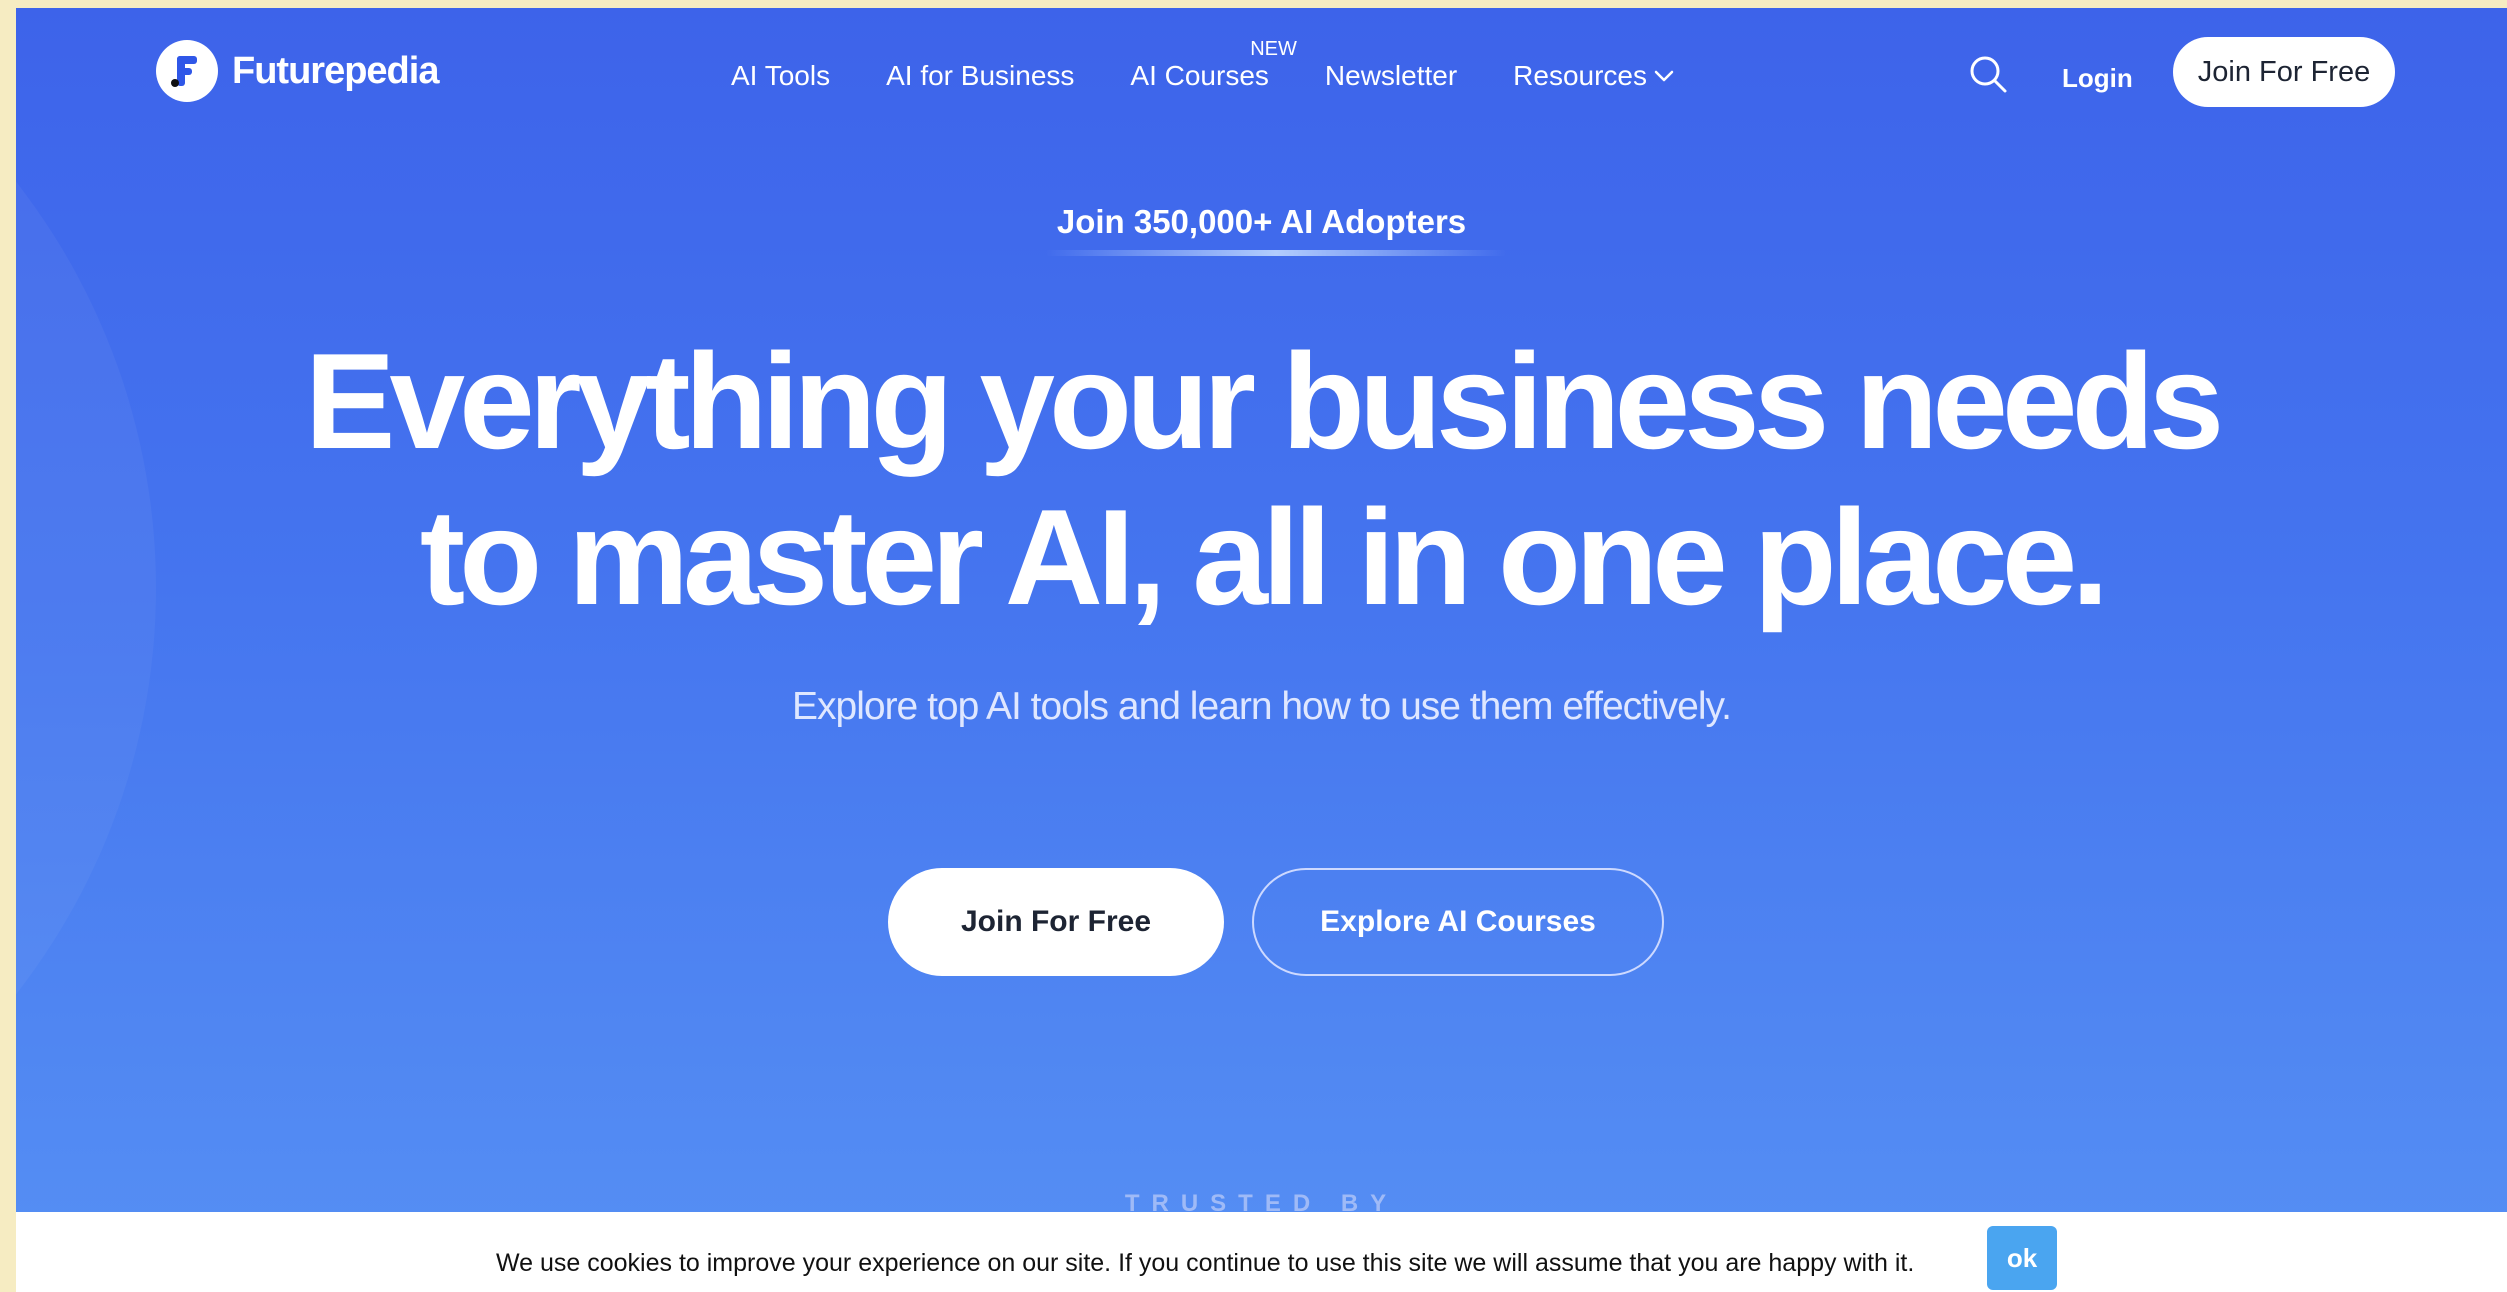  I want to click on nav-resources: Resources, so click(1594, 76).